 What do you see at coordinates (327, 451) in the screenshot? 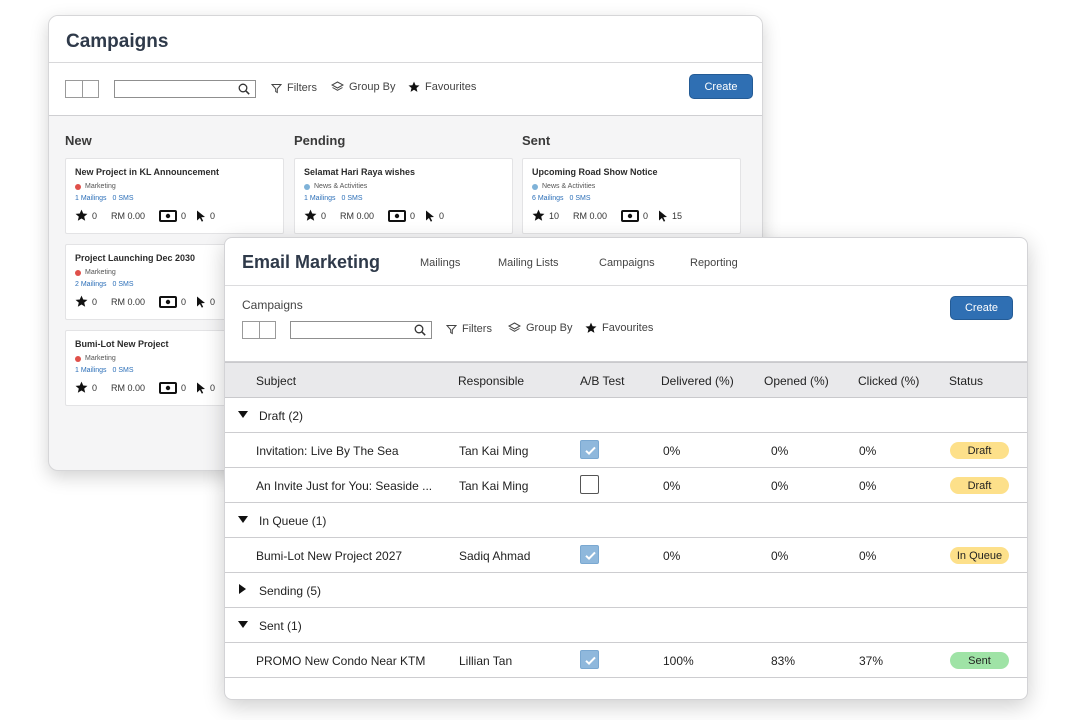
I see `cell-subject: Invitation: Live By The Sea` at bounding box center [327, 451].